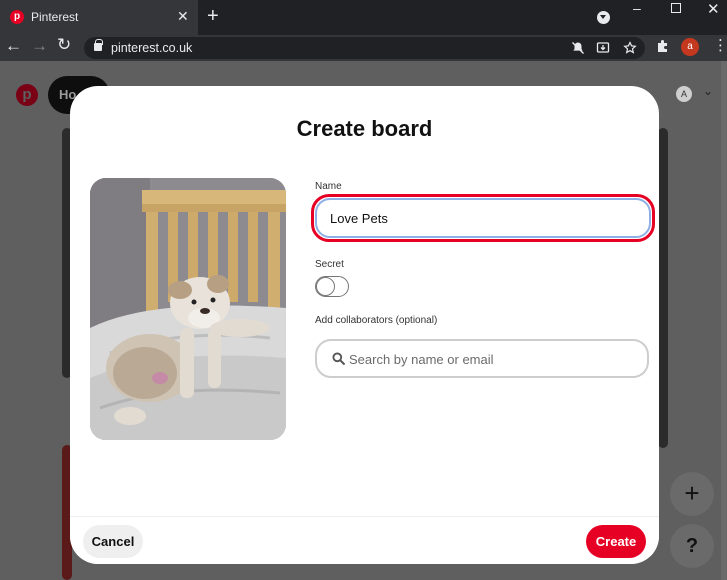  I want to click on page-scrollbar, so click(724, 320).